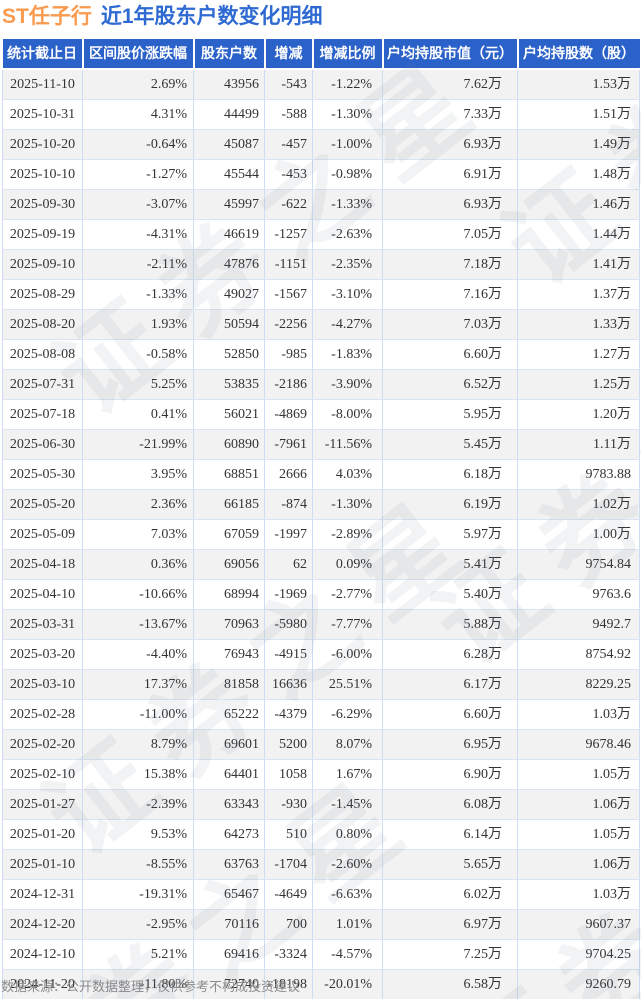  Describe the element at coordinates (347, 714) in the screenshot. I see `cell-delta-pct: -6.29%` at that location.